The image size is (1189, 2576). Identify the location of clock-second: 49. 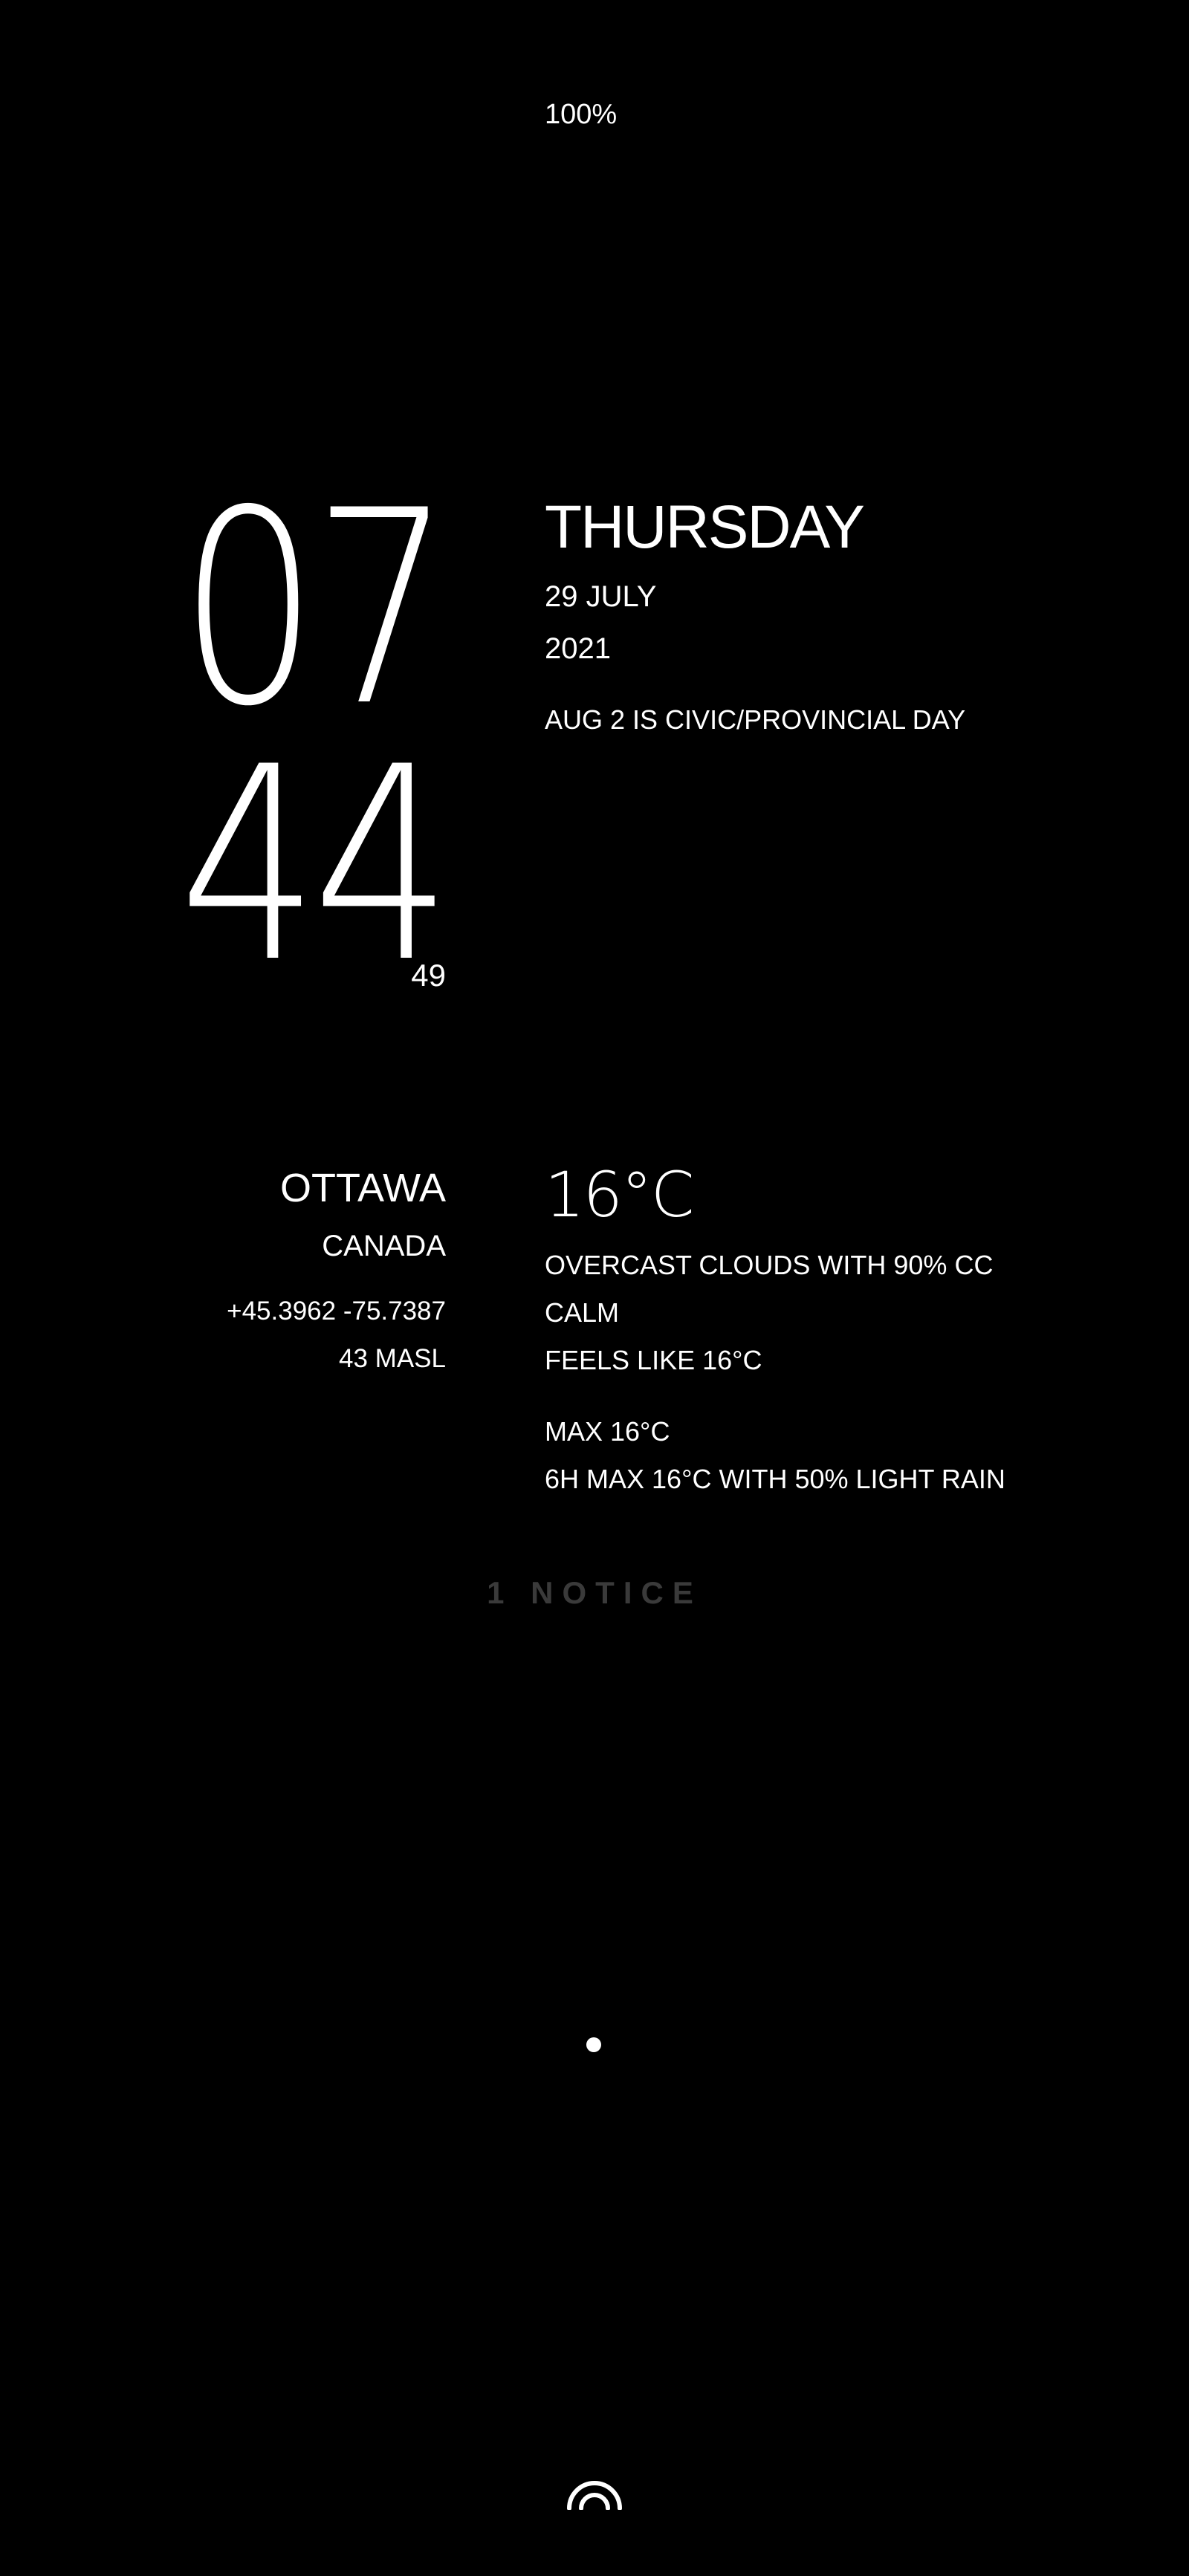
(429, 975).